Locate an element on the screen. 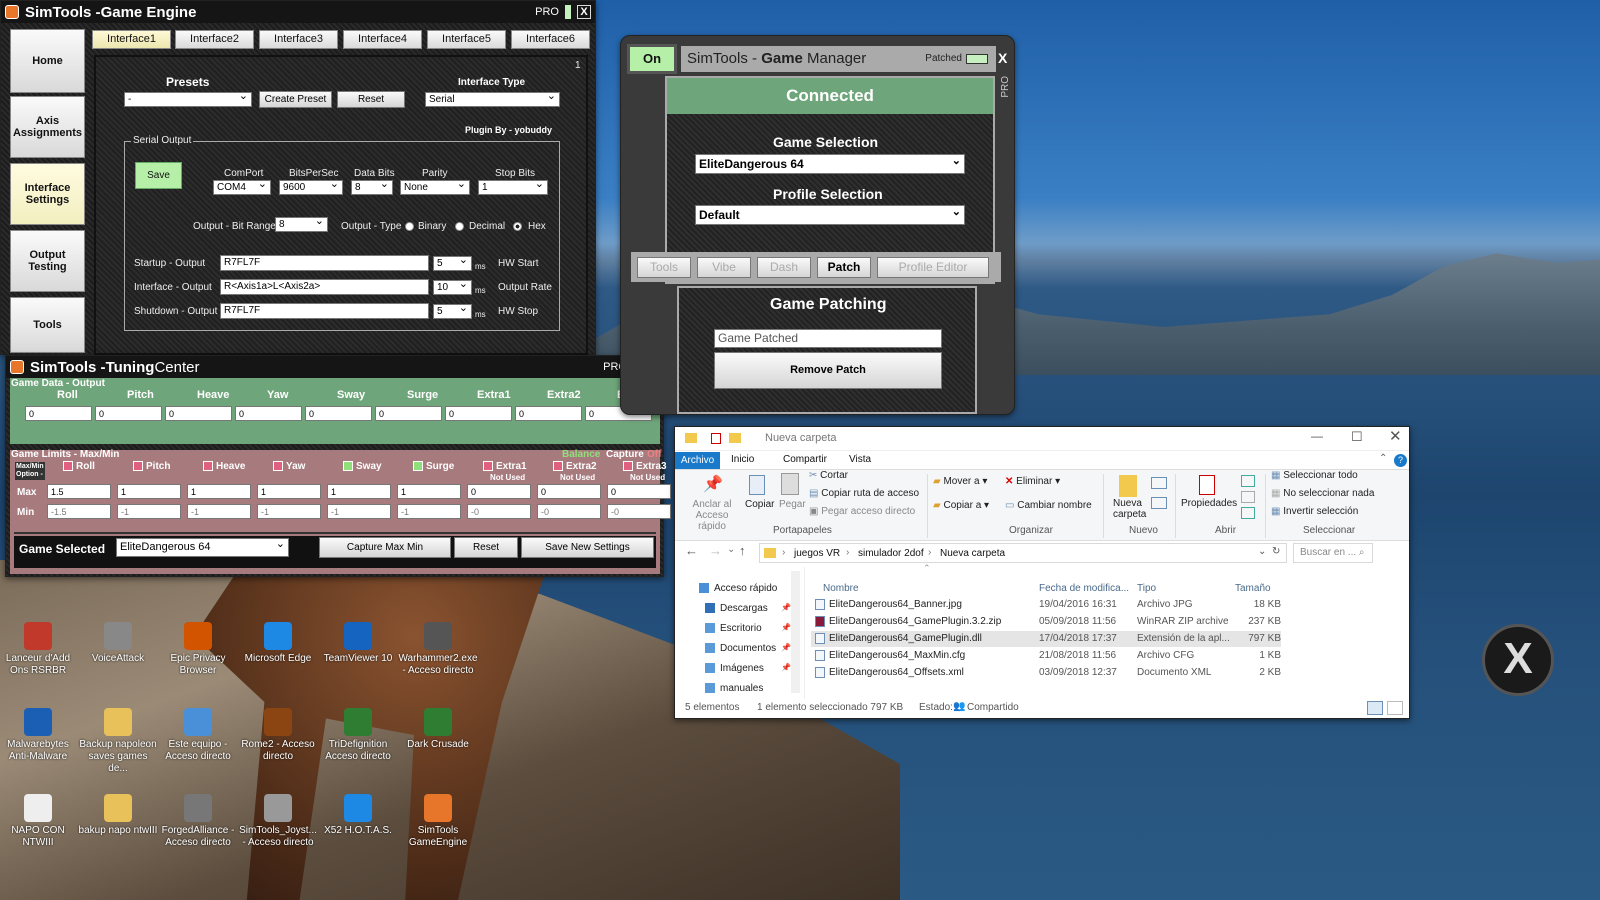 This screenshot has height=900, width=1600. axis-toggle: Roll is located at coordinates (79, 466).